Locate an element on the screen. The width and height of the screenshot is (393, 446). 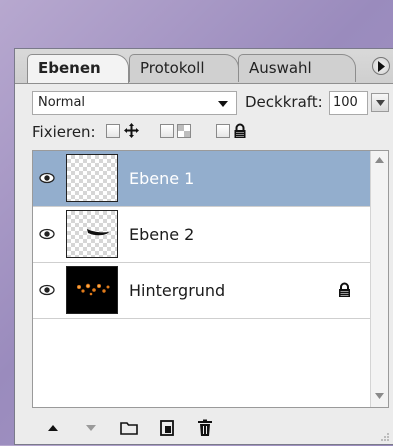
layer-row-ebene-1: Ebene 1 is located at coordinates (202, 179).